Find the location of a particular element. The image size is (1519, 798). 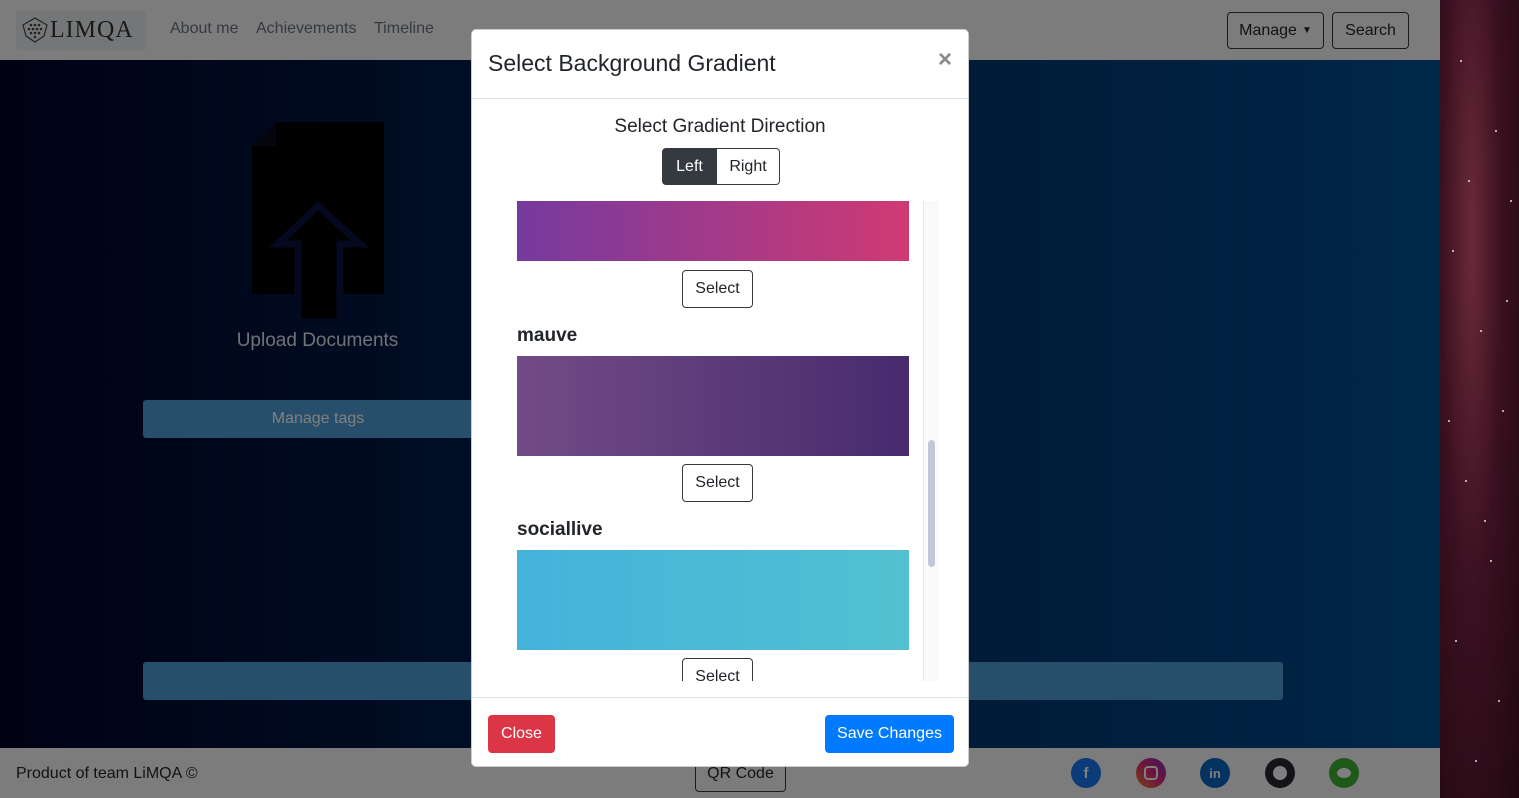

direction-toggle-group: Left Right is located at coordinates (721, 166).